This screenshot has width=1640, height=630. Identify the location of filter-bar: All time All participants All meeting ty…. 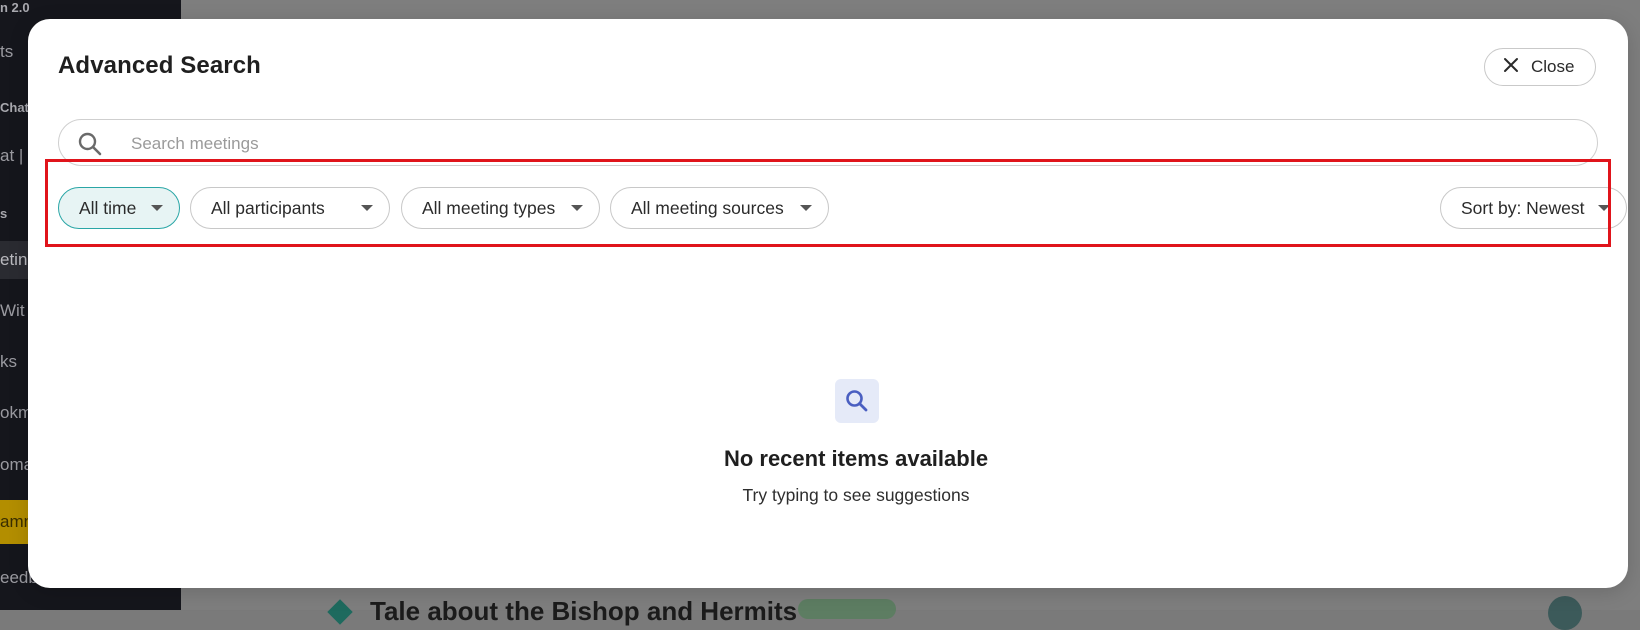
(842, 209).